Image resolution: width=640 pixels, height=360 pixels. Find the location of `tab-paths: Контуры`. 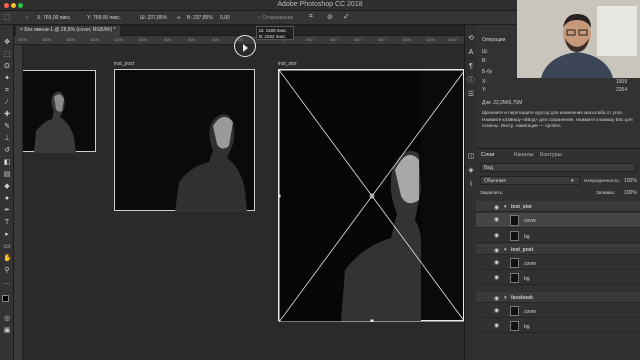

tab-paths: Контуры is located at coordinates (551, 155).